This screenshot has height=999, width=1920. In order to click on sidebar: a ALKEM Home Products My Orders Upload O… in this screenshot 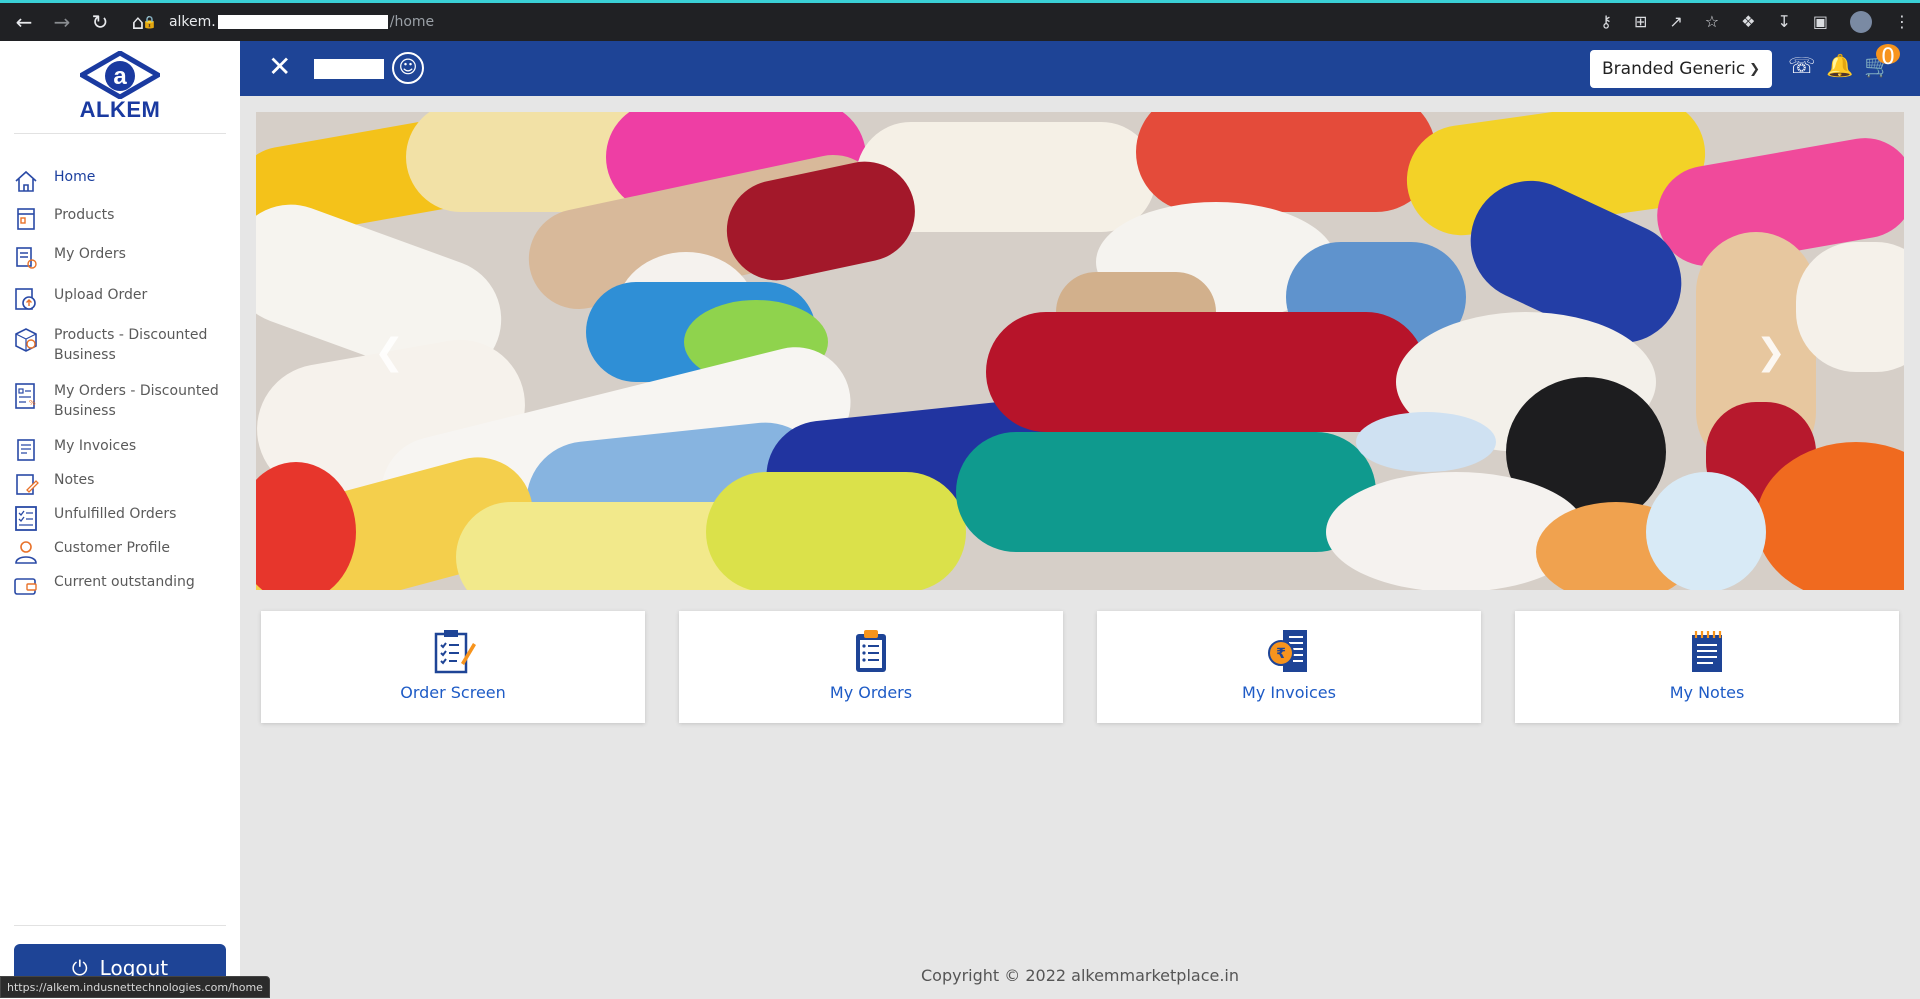, I will do `click(120, 520)`.